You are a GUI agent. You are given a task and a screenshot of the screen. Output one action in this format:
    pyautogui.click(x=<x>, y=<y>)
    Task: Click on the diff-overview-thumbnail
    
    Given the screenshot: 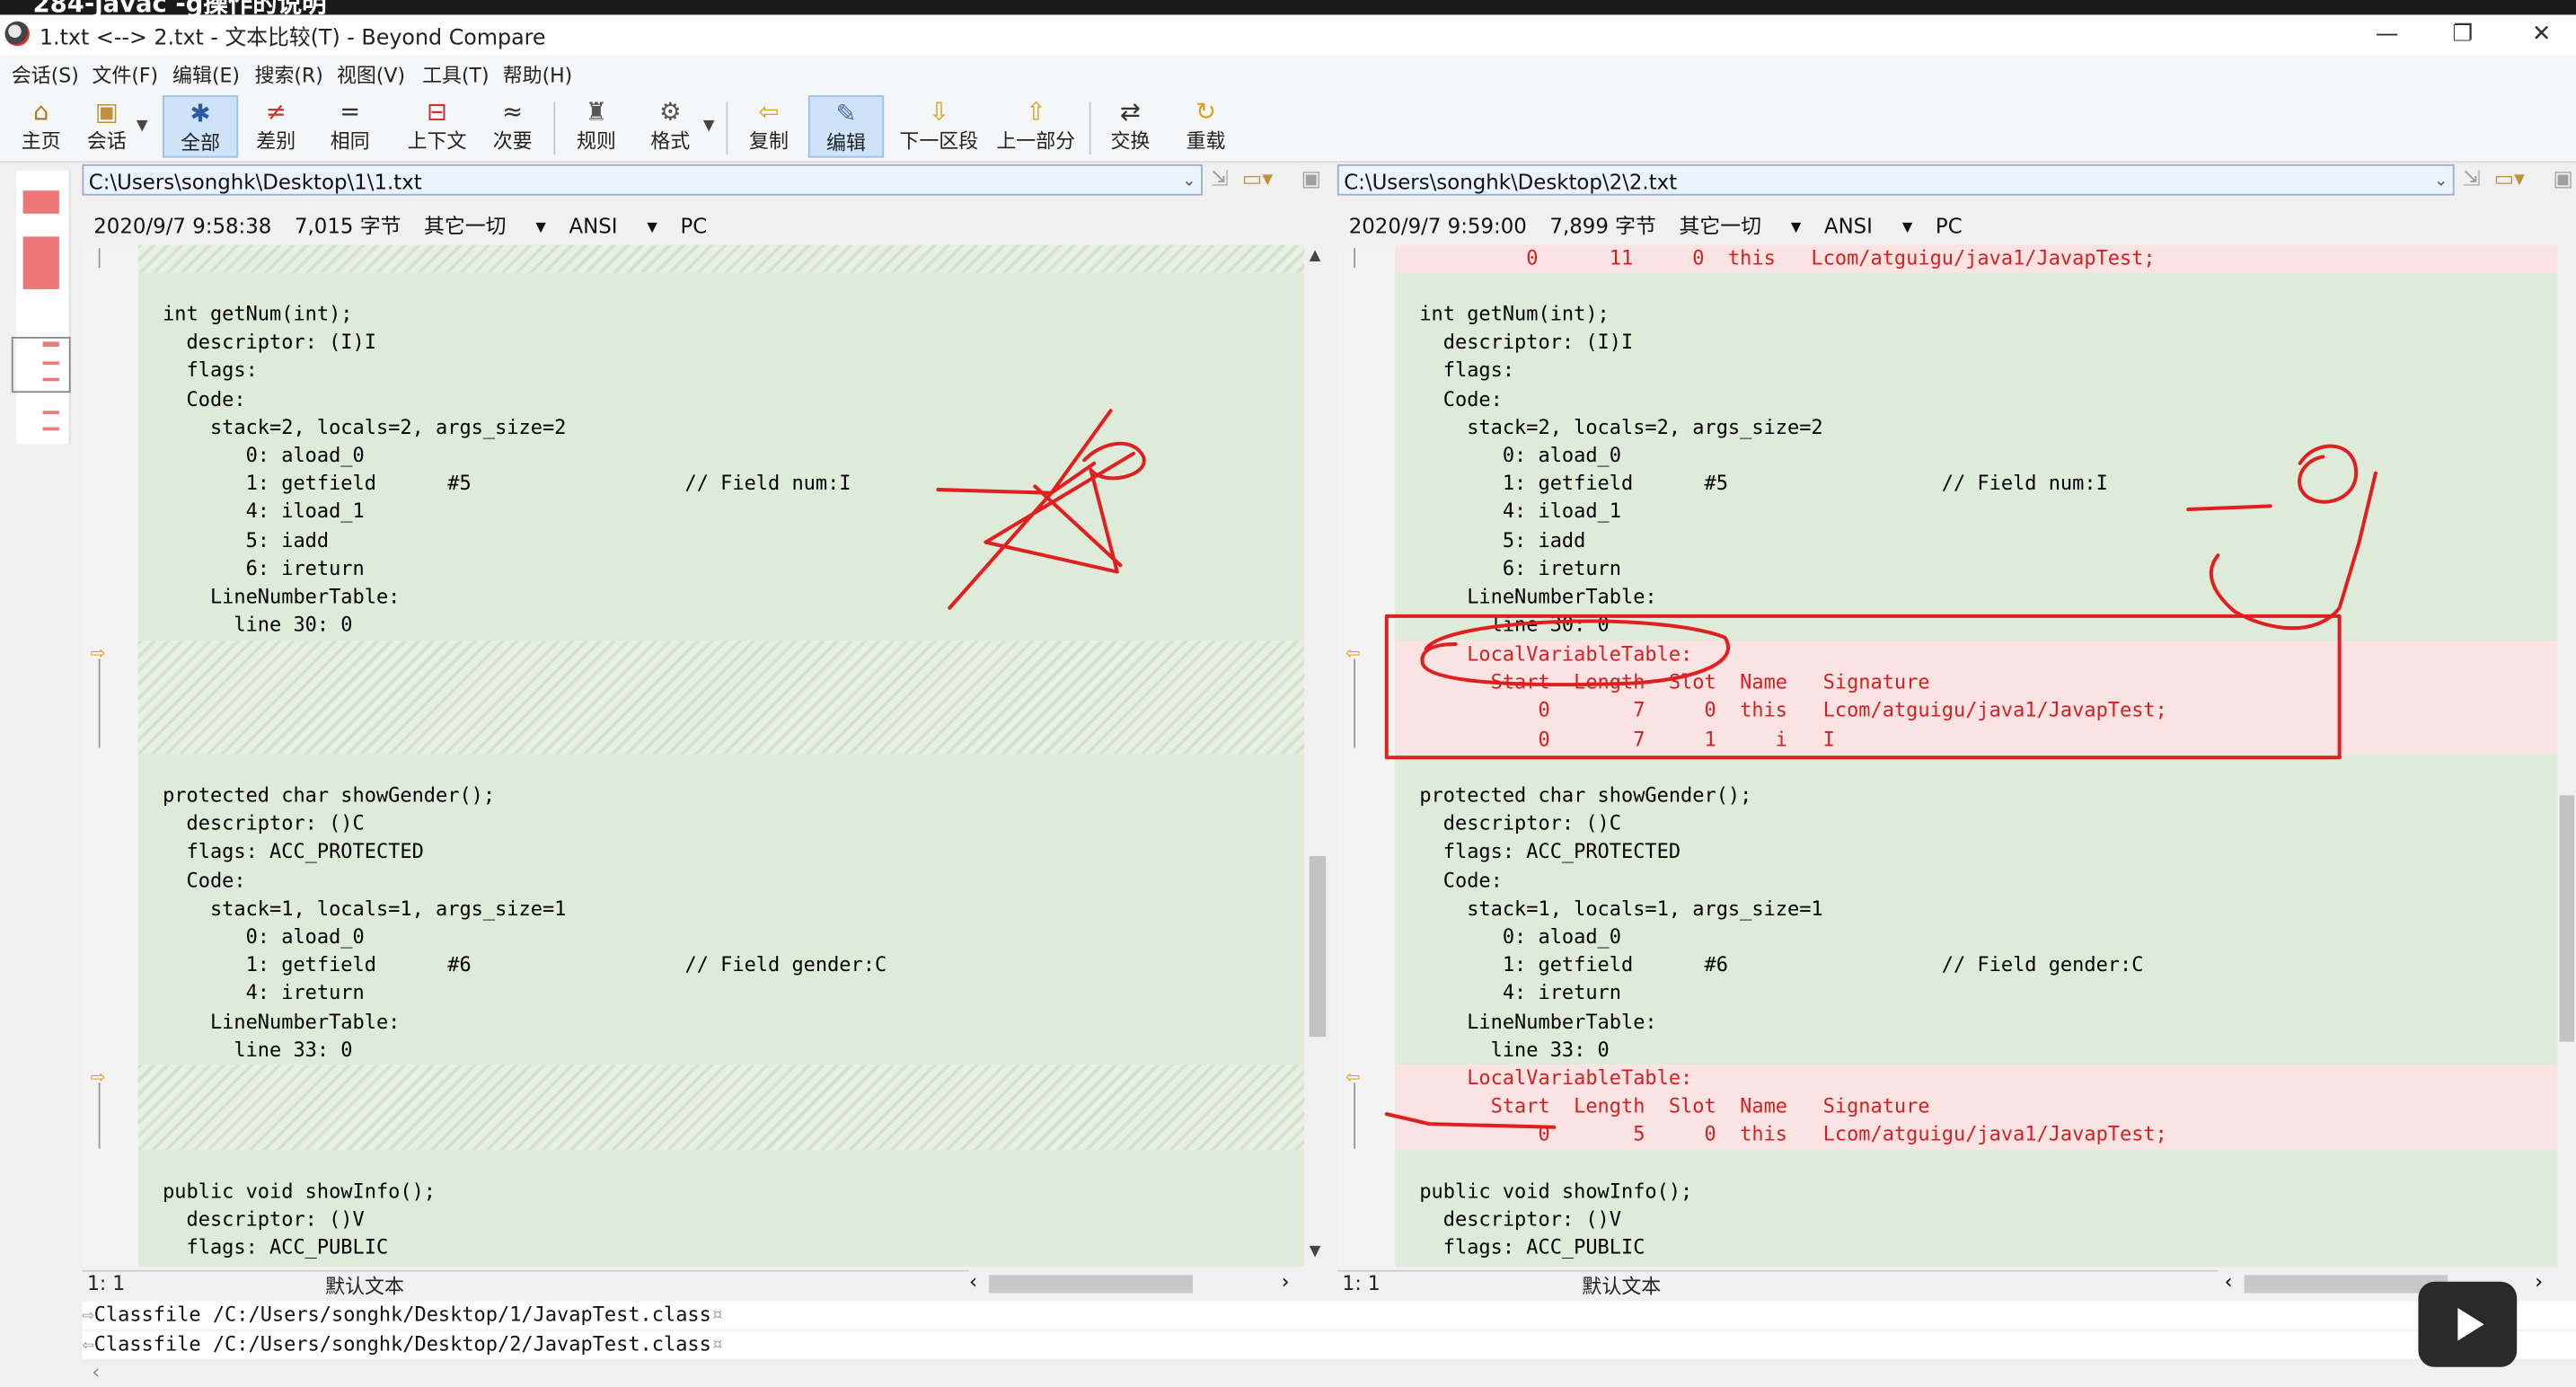 What is the action you would take?
    pyautogui.click(x=41, y=307)
    